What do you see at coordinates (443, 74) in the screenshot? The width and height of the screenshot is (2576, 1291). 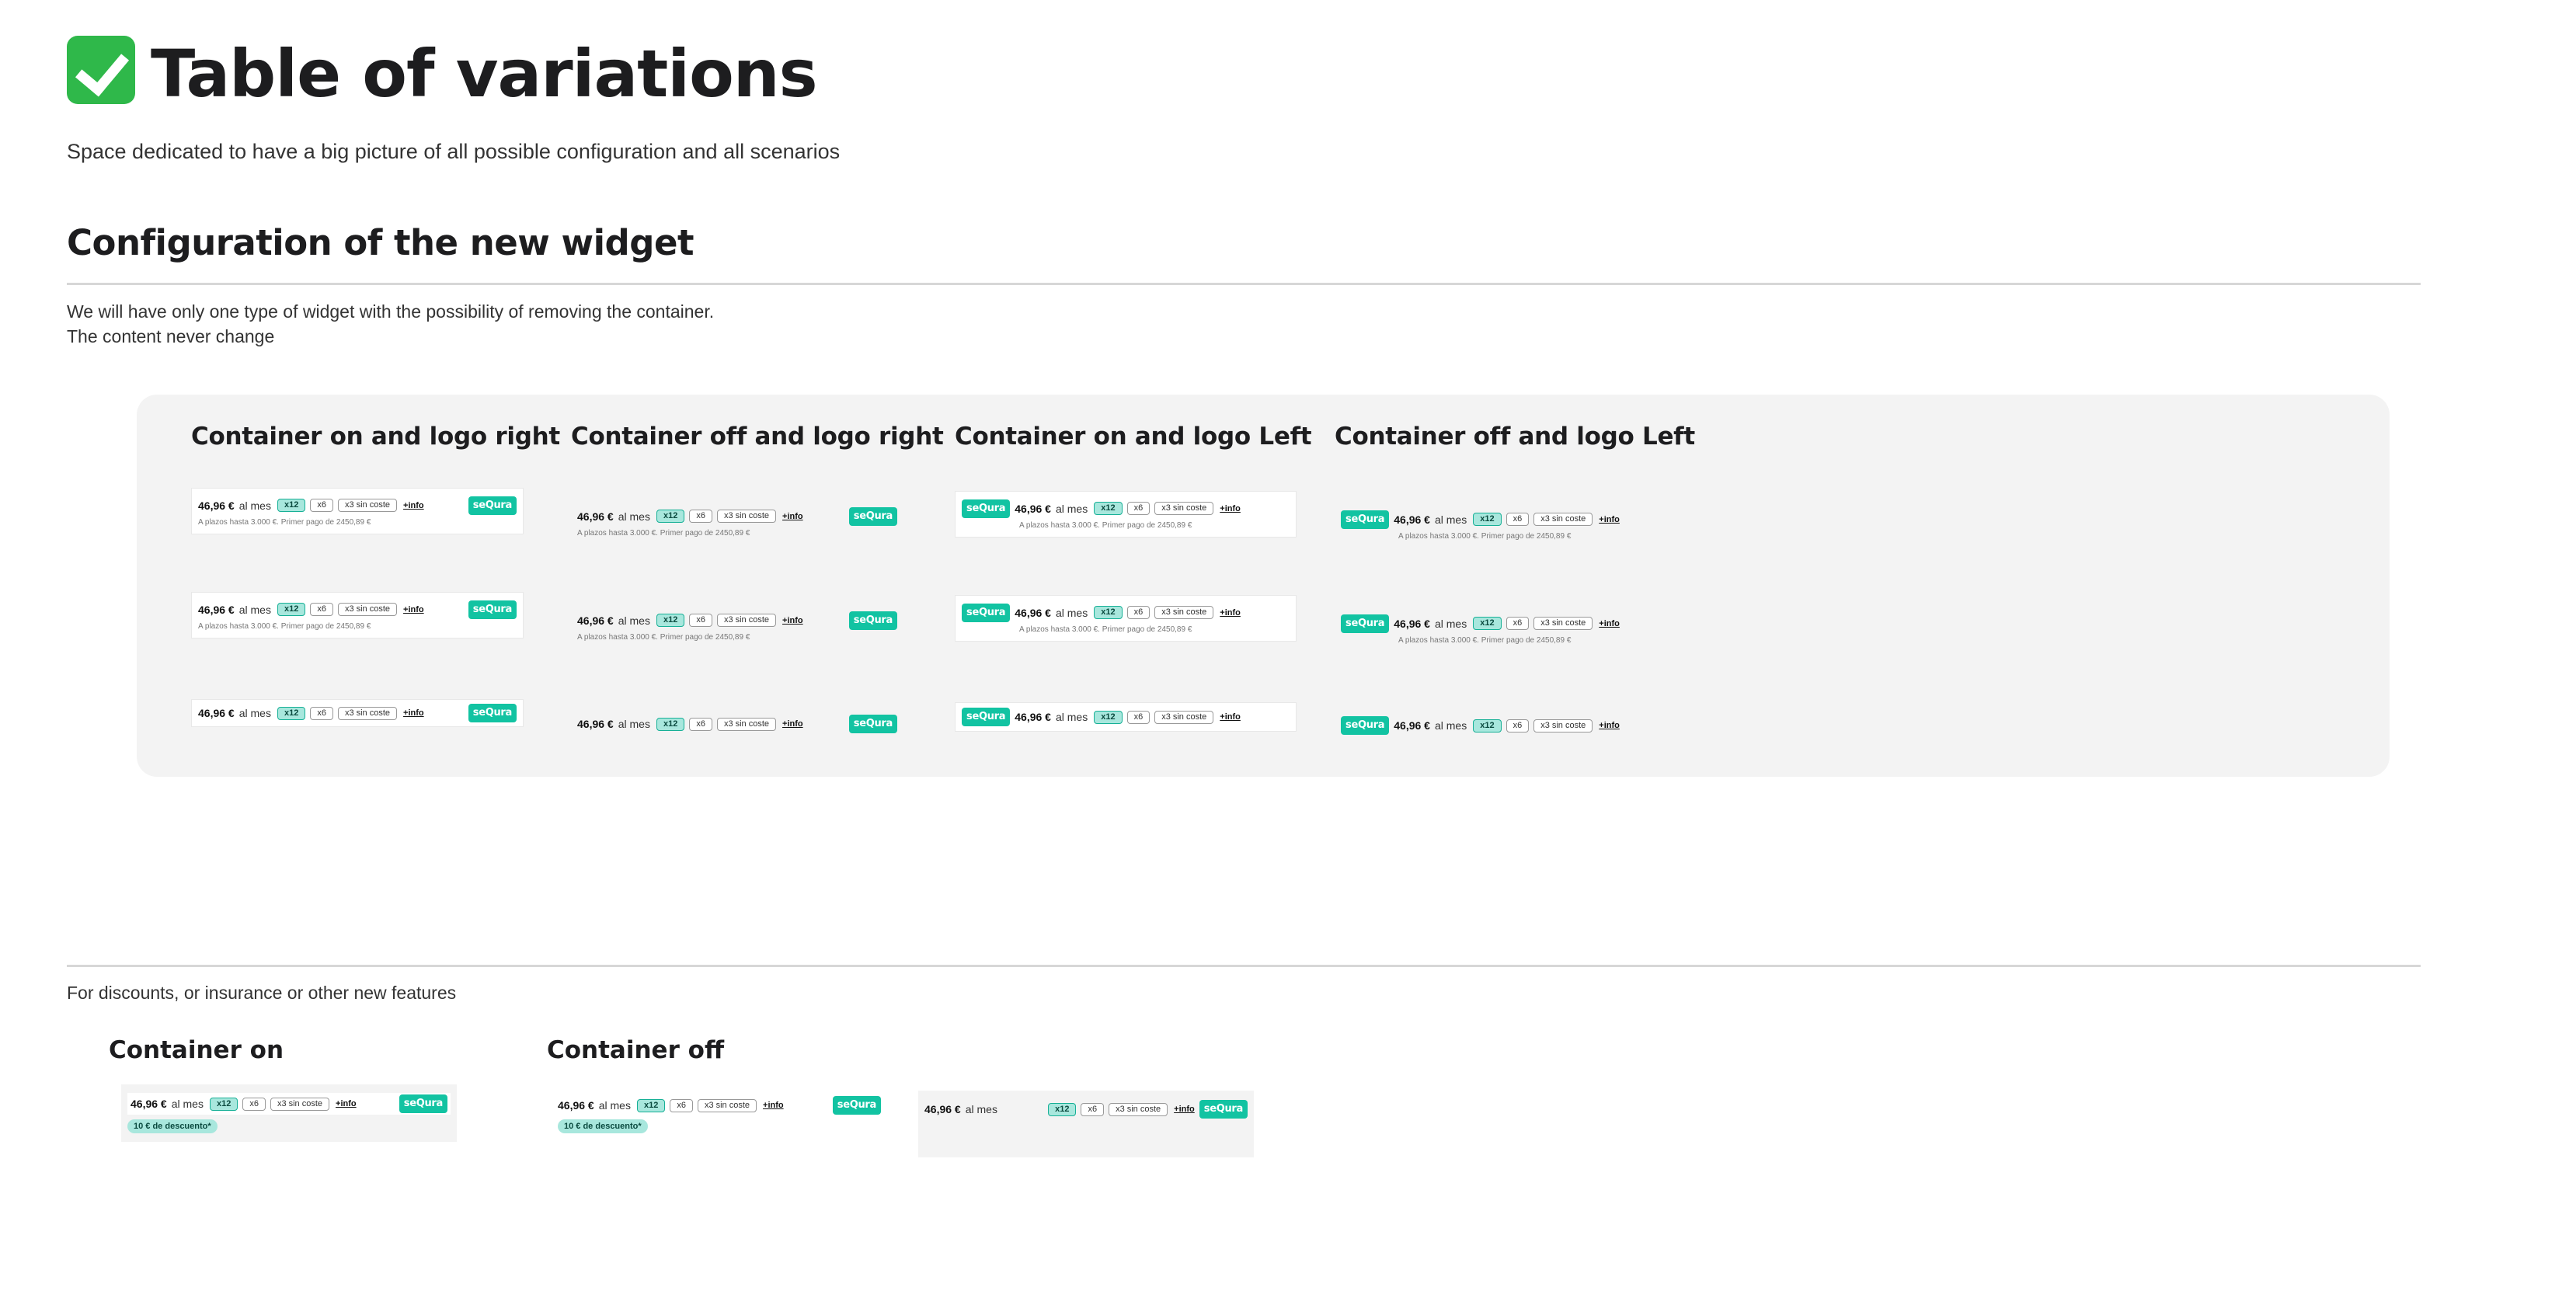 I see `page-title: Table of variations` at bounding box center [443, 74].